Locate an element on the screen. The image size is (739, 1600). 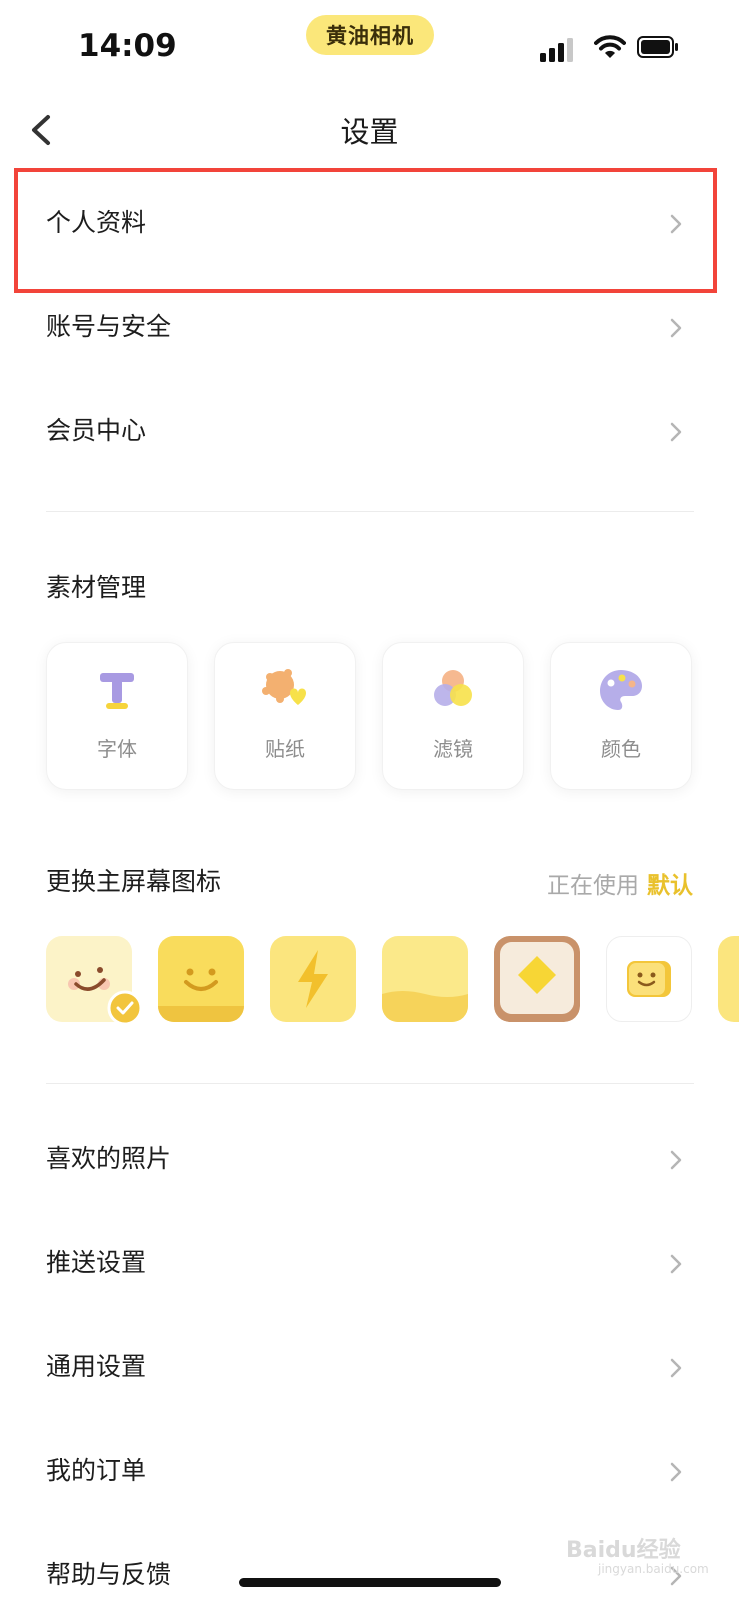
menu-item-label: 会员中心 is located at coordinates (96, 430).